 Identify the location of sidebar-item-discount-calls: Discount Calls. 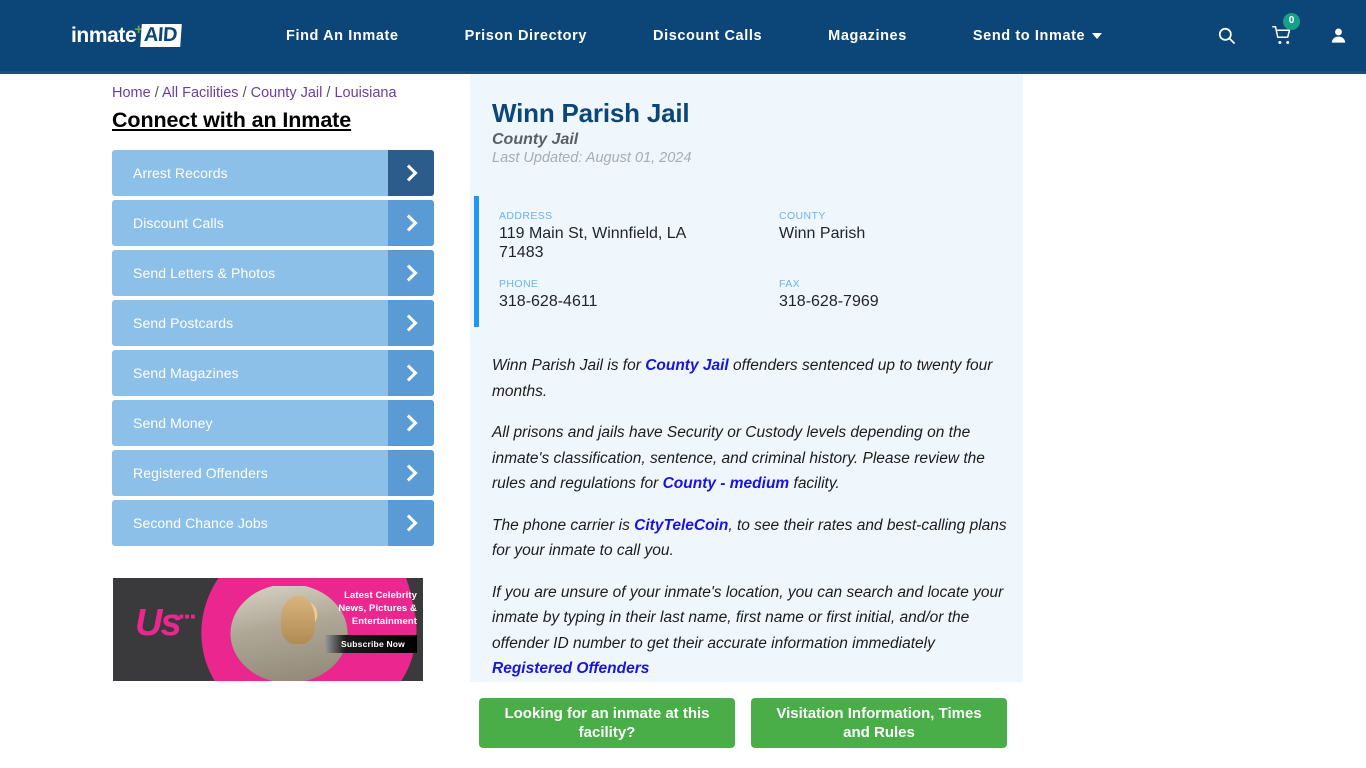
(273, 223).